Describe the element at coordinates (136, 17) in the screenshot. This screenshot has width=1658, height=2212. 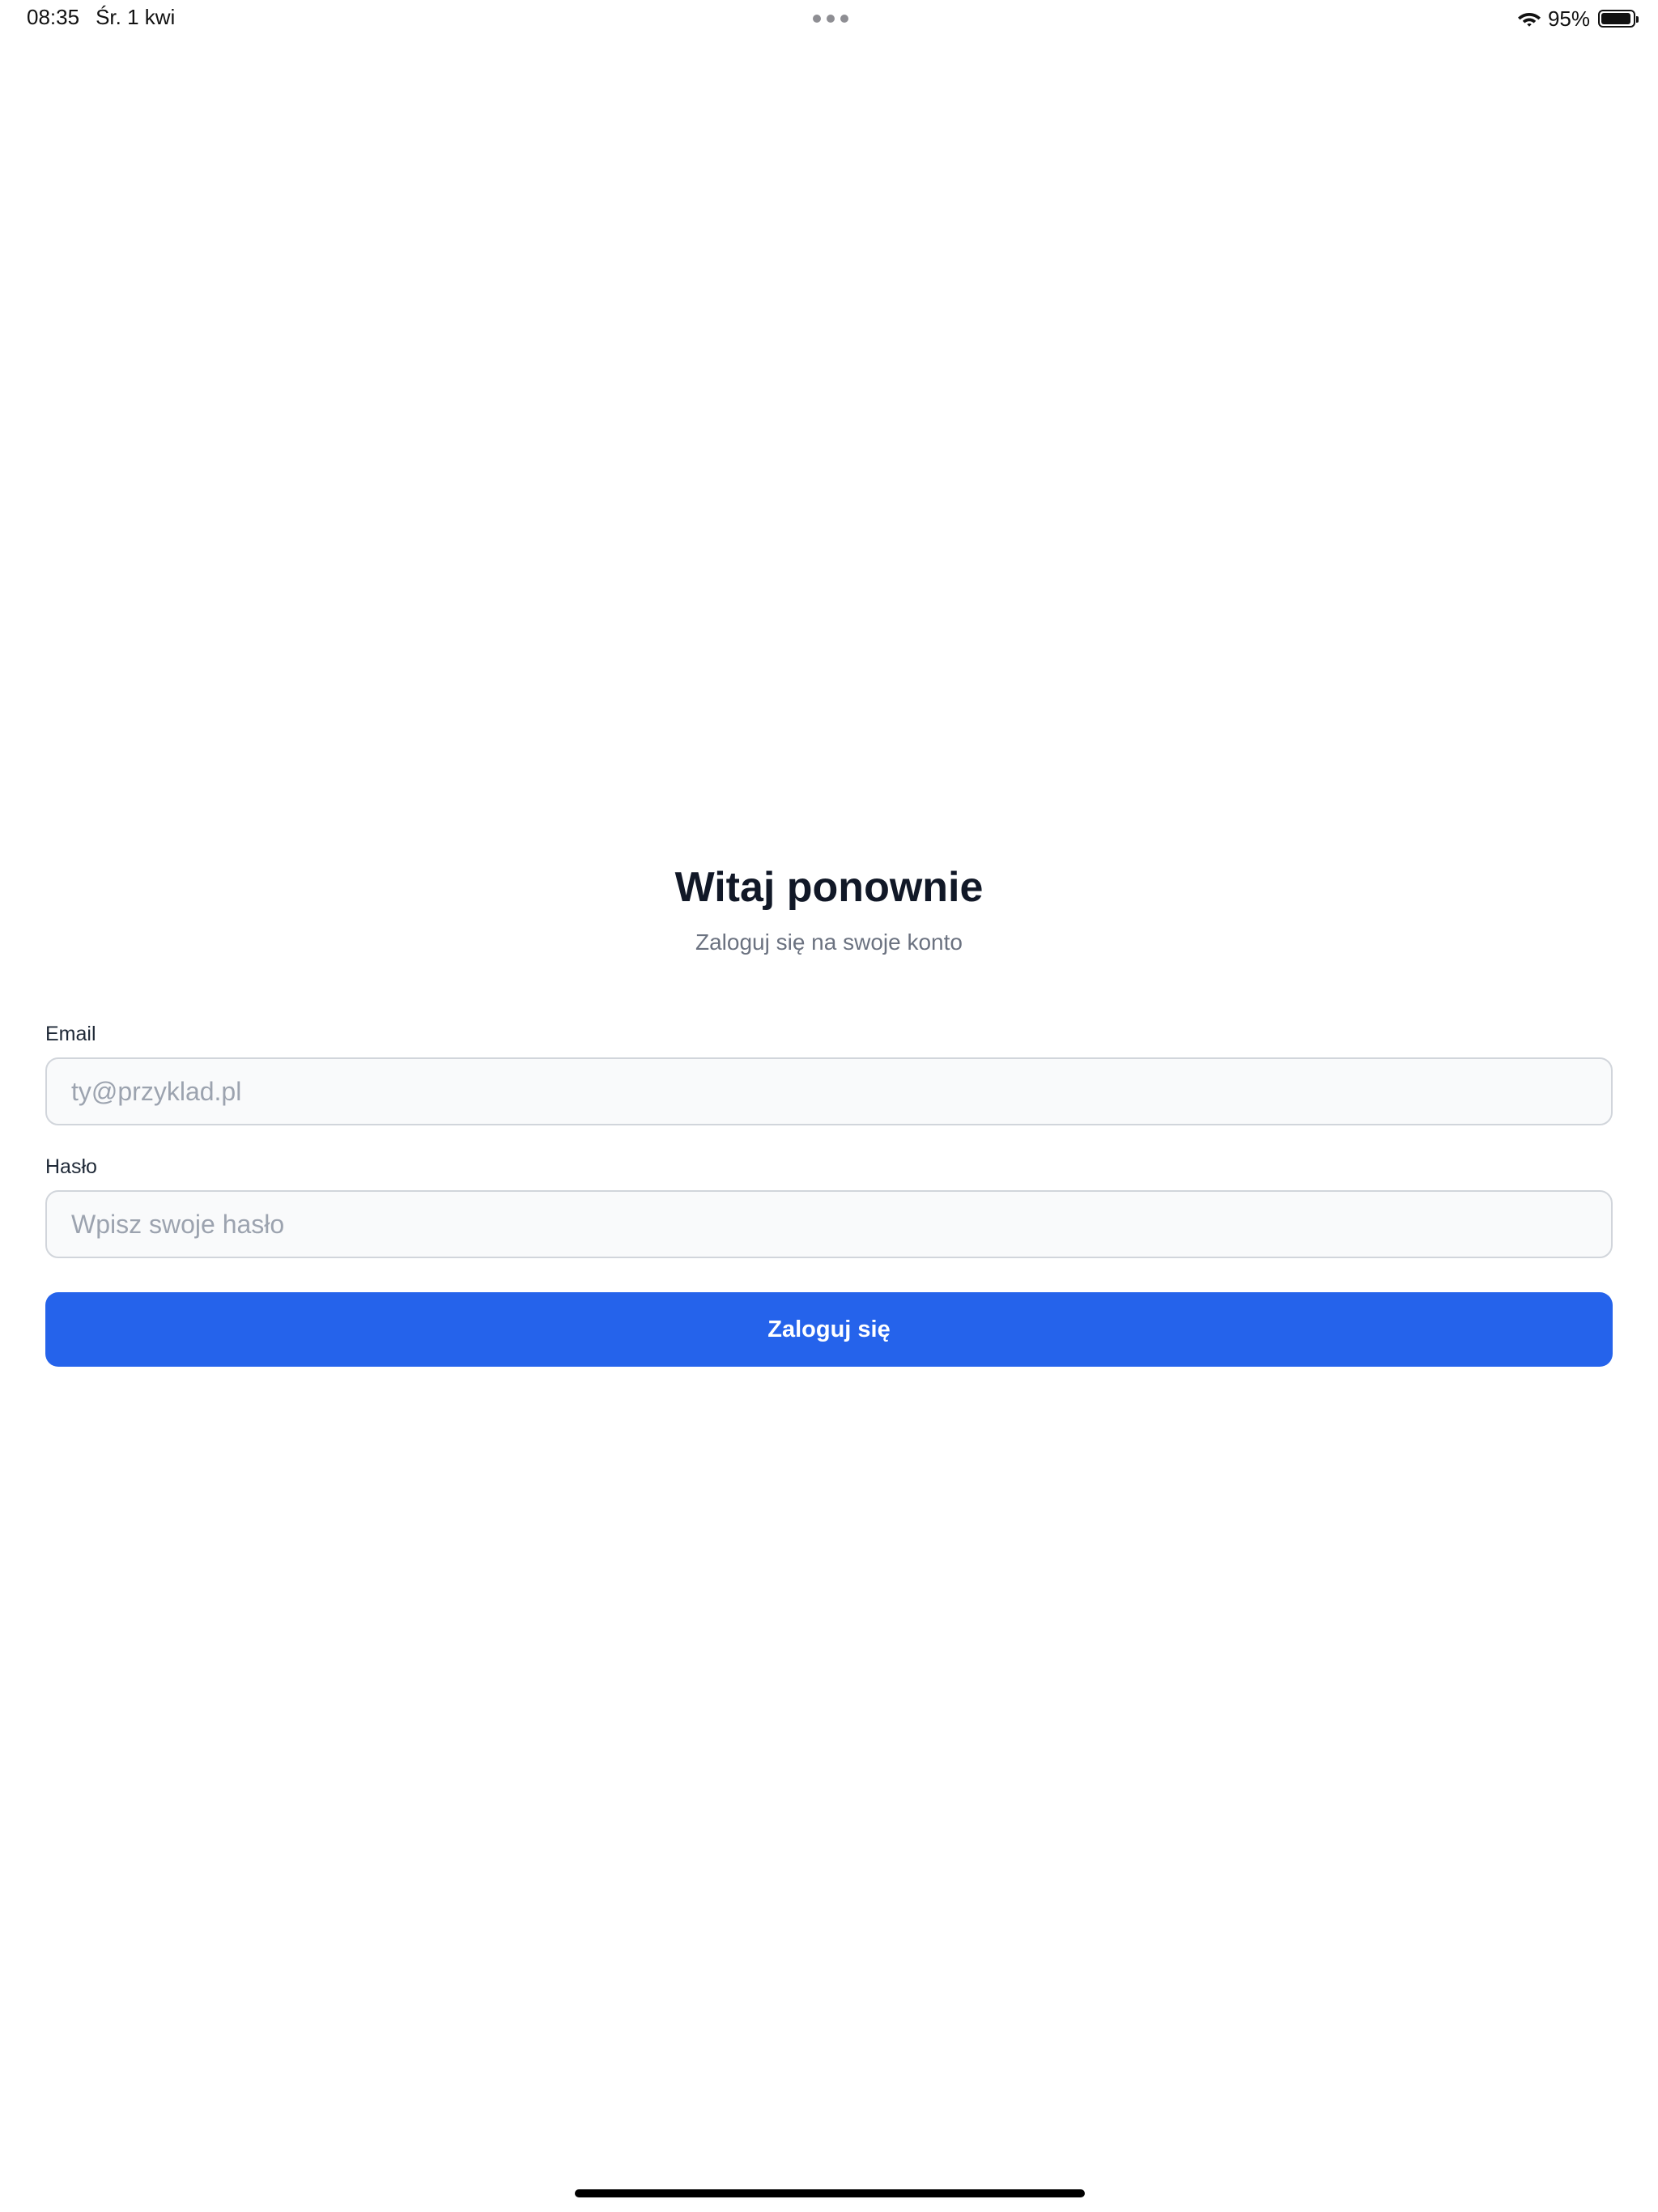
I see `status-date: Śr. 1 kwi` at that location.